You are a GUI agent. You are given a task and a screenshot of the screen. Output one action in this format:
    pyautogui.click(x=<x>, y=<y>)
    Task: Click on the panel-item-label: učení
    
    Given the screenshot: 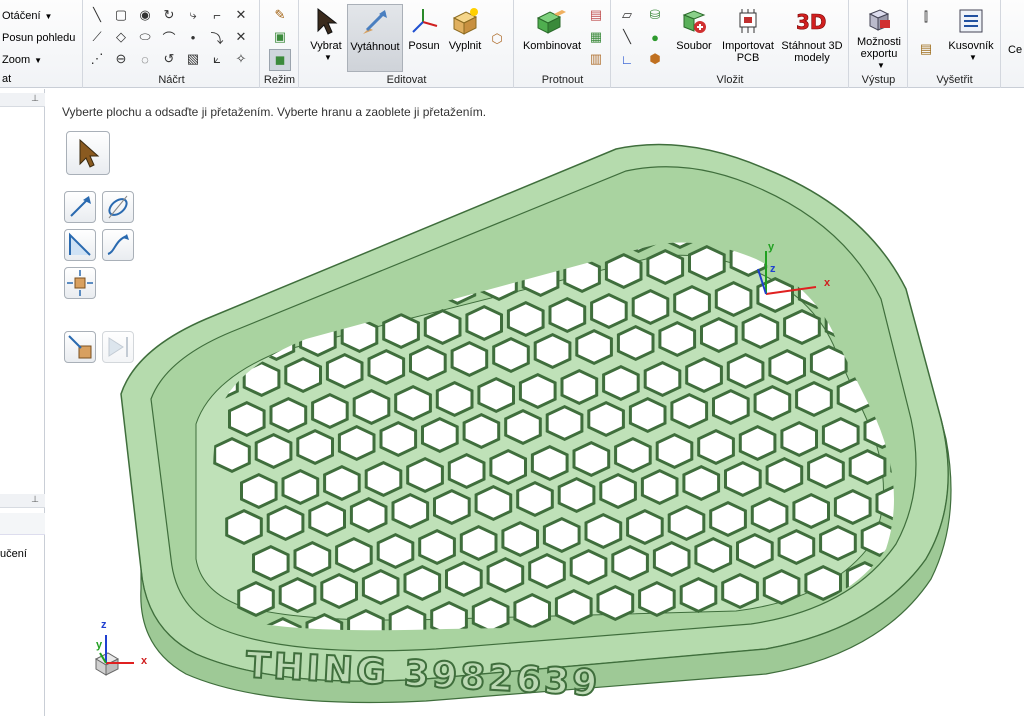 What is the action you would take?
    pyautogui.click(x=13, y=554)
    